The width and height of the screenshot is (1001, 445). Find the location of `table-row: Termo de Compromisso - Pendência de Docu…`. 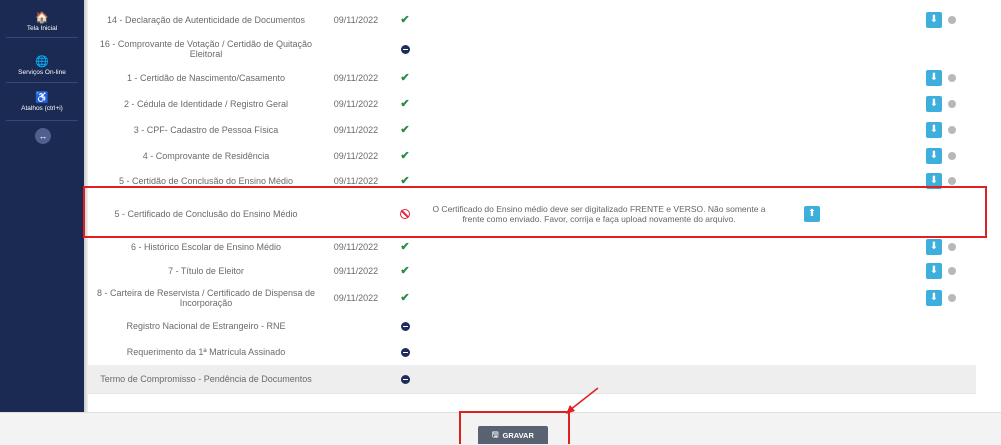

table-row: Termo de Compromisso - Pendência de Docu… is located at coordinates (532, 379).